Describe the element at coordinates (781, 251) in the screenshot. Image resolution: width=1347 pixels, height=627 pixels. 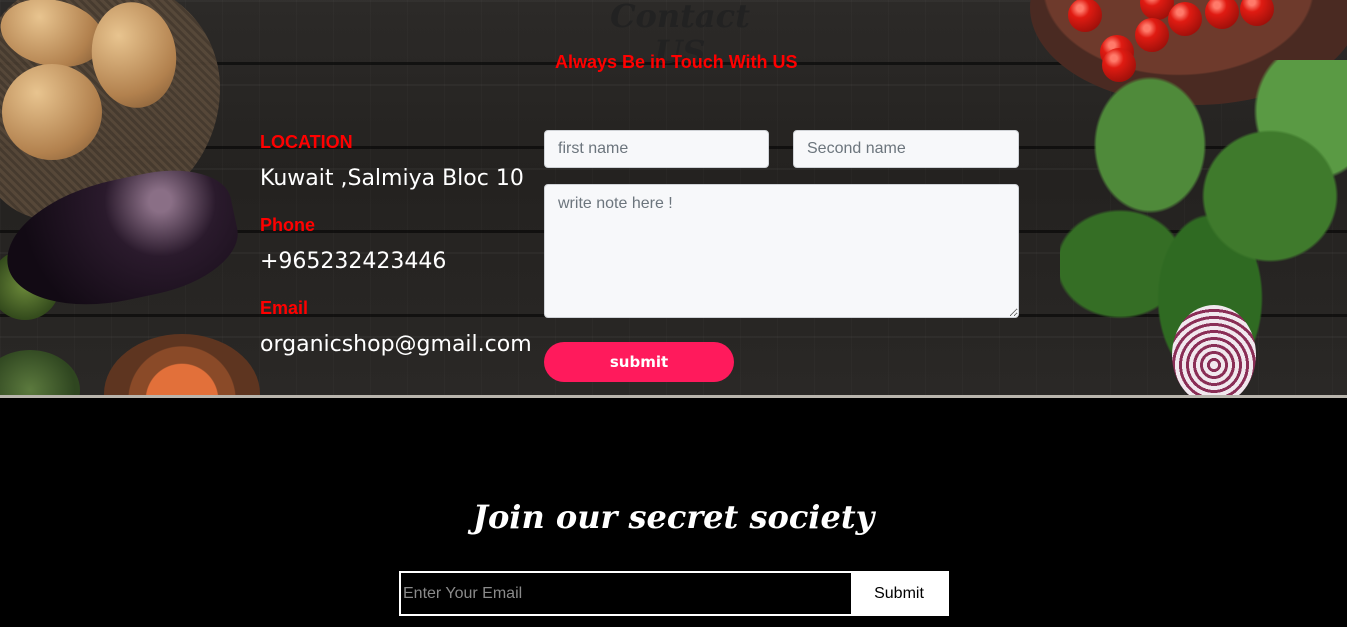
I see `note-textarea` at that location.